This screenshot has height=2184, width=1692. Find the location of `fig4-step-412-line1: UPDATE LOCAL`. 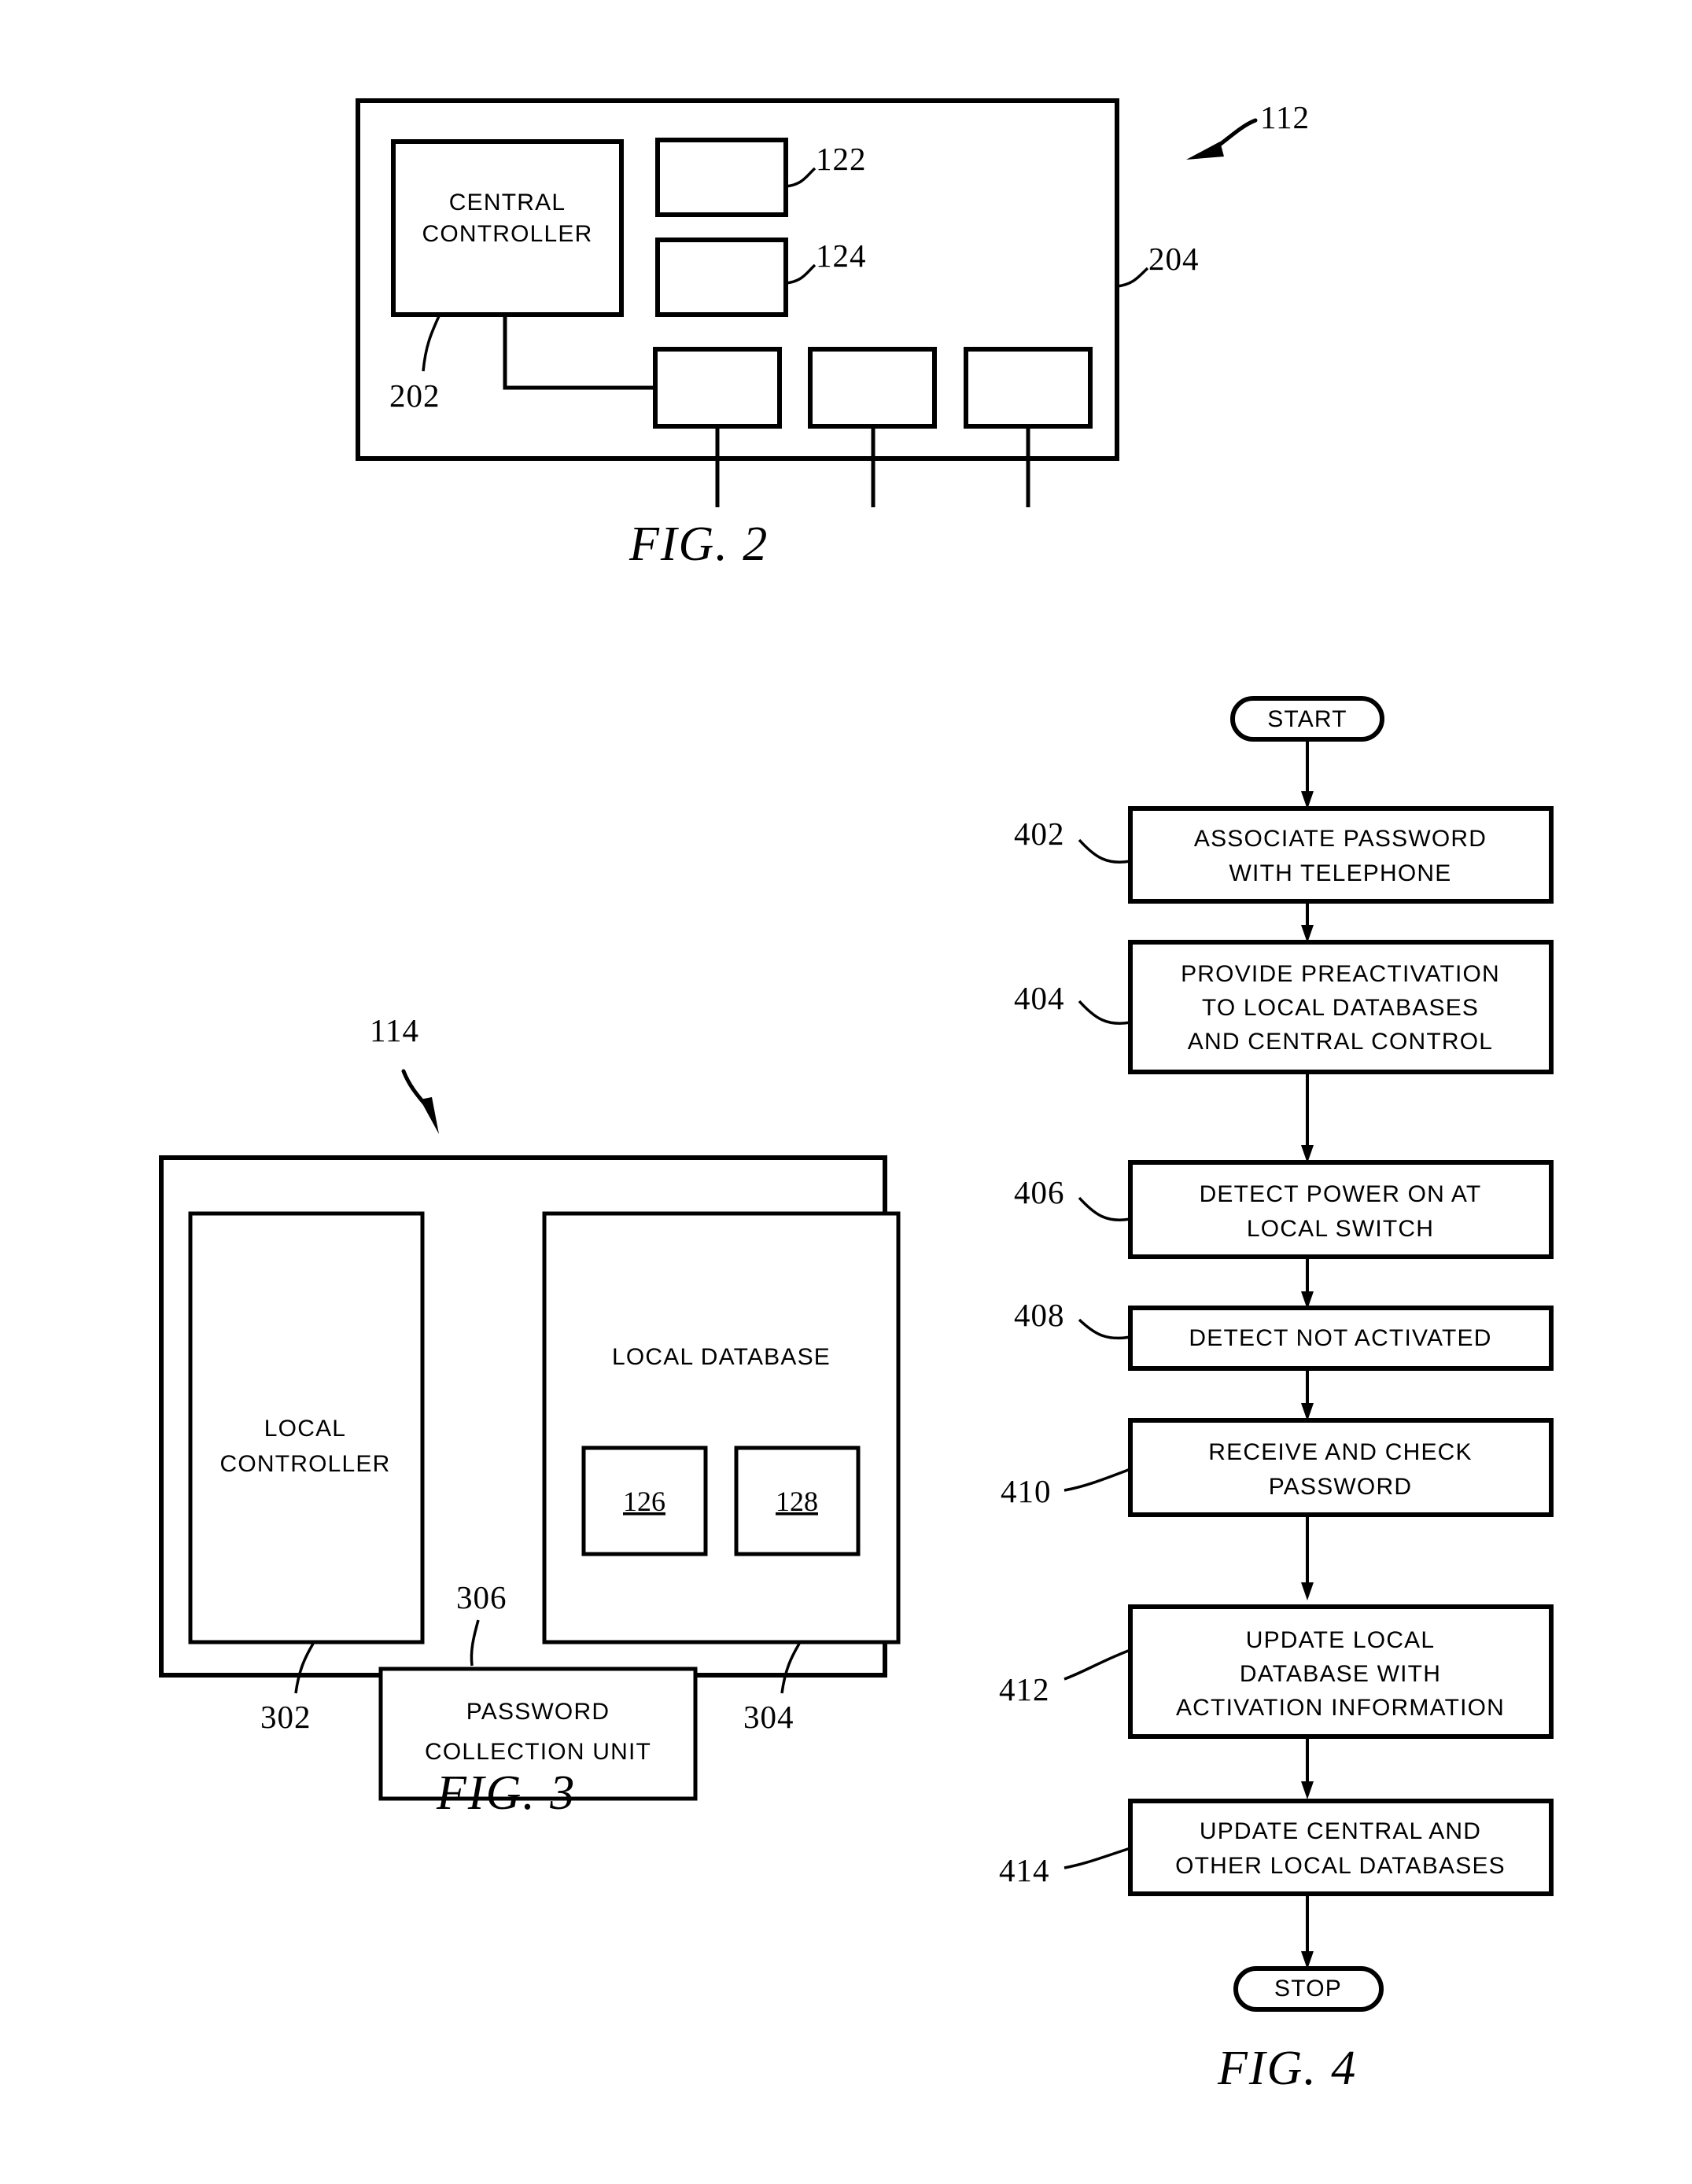

fig4-step-412-line1: UPDATE LOCAL is located at coordinates (1341, 1640).